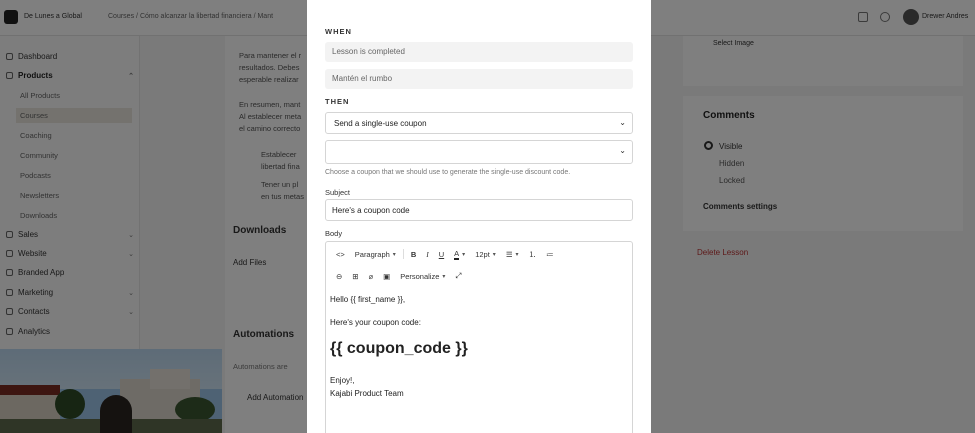 The image size is (975, 433). I want to click on italic-button: I, so click(427, 254).